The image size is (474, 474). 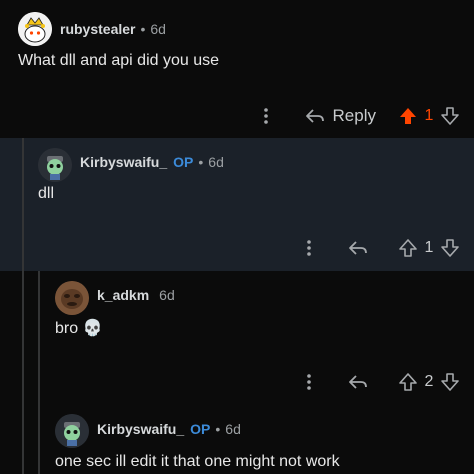 I want to click on comment-meta: k_adkm 6d, so click(x=136, y=295).